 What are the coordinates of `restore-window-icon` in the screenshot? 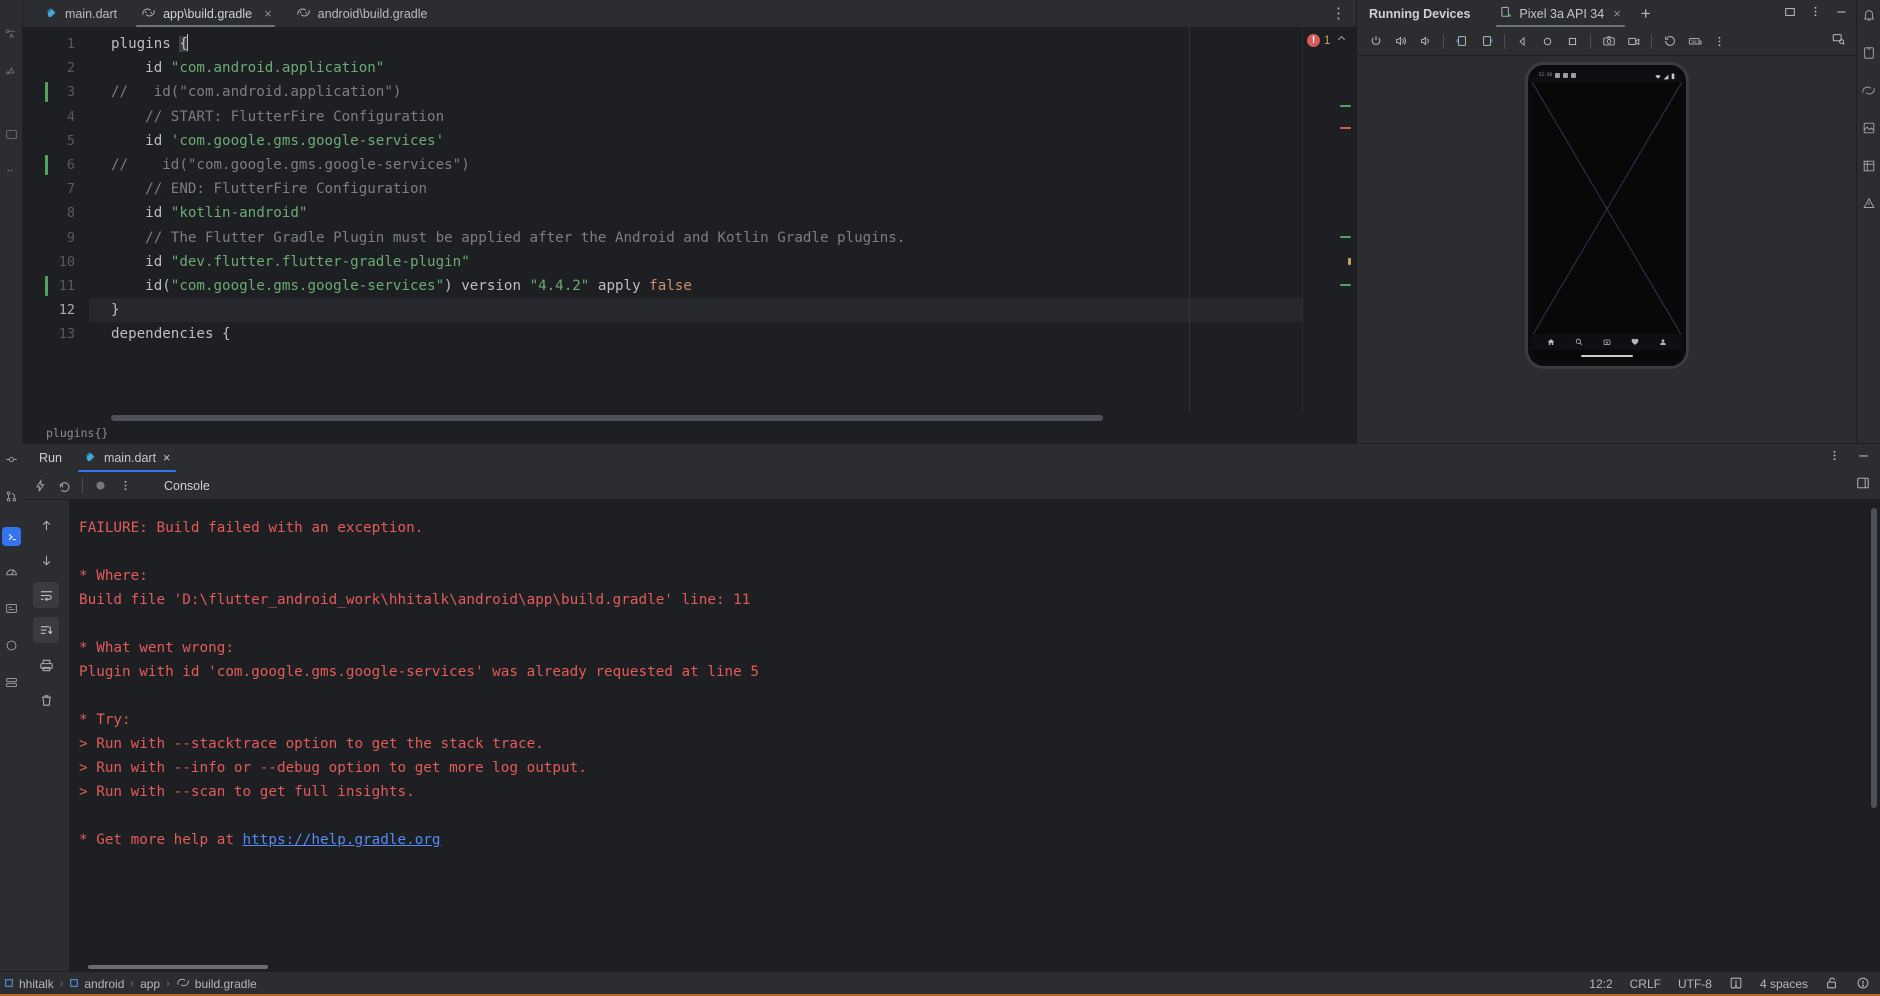 It's located at (1790, 14).